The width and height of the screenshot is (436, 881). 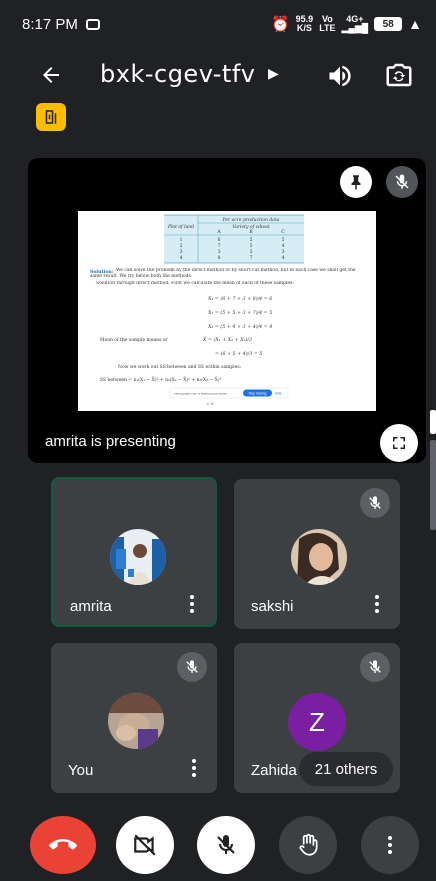 I want to click on carrier: Vo LTE, so click(x=327, y=24).